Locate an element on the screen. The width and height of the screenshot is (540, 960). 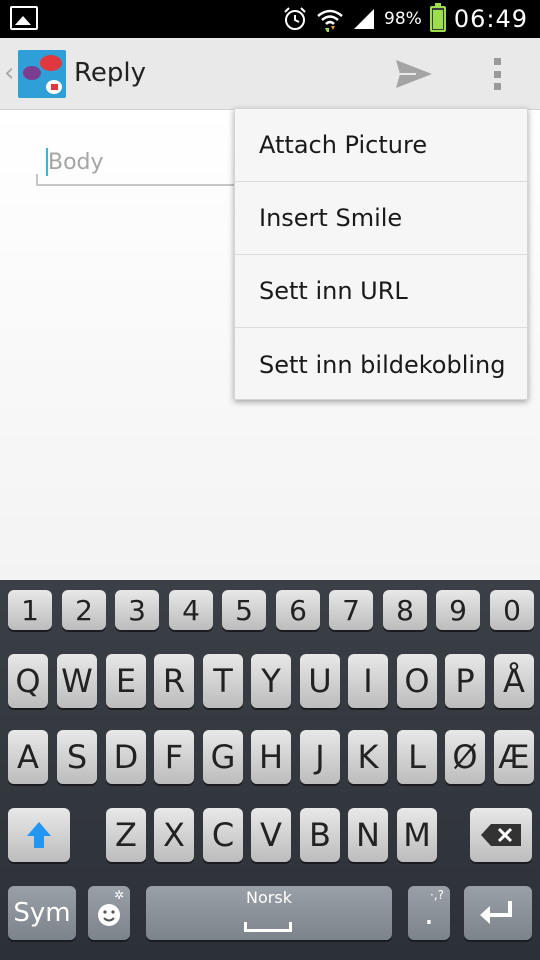
menu-item-insert-url: Sett inn URL is located at coordinates (381, 291).